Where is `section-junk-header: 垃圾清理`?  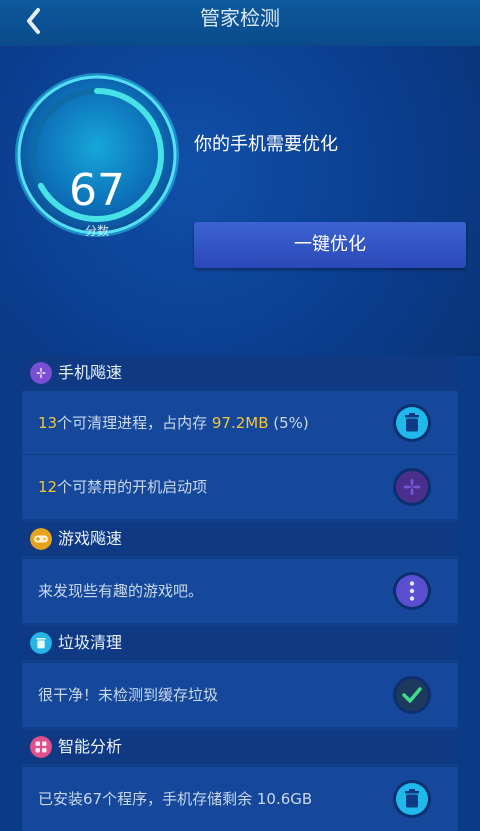
section-junk-header: 垃圾清理 is located at coordinates (240, 643).